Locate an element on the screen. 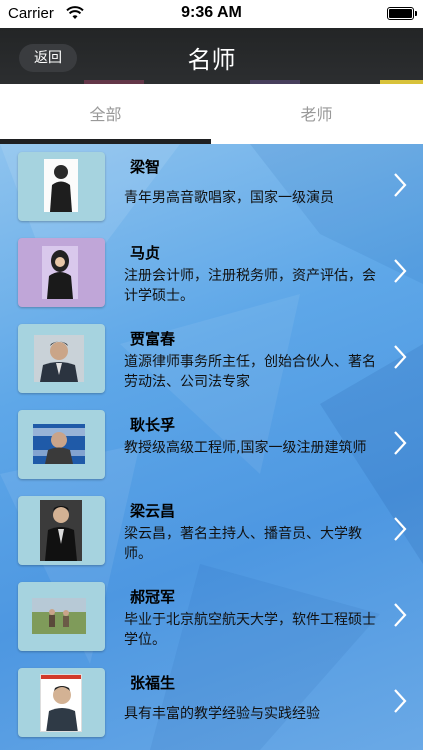 The image size is (423, 750). segment-tabs: 全部 老师 is located at coordinates (211, 114).